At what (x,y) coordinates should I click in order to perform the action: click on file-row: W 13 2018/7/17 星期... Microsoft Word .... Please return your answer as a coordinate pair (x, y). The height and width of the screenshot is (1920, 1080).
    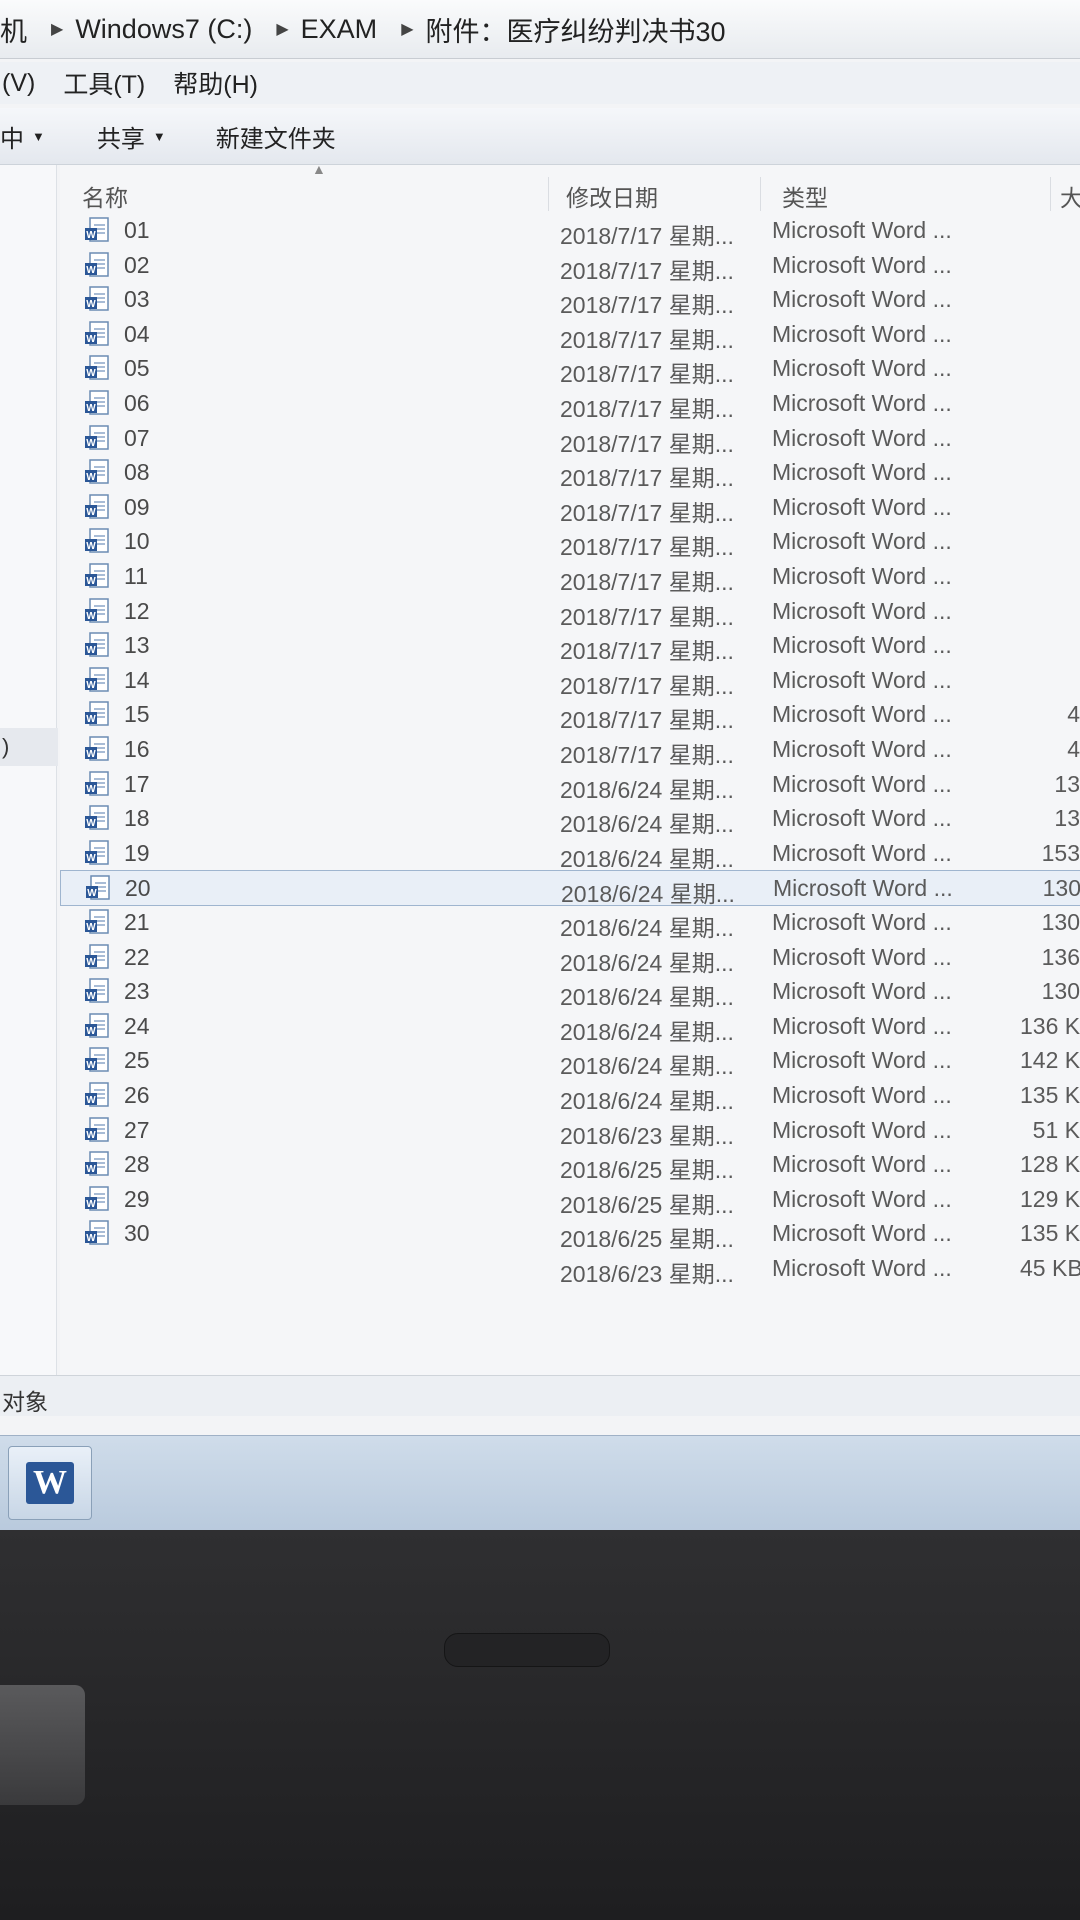
    Looking at the image, I should click on (570, 646).